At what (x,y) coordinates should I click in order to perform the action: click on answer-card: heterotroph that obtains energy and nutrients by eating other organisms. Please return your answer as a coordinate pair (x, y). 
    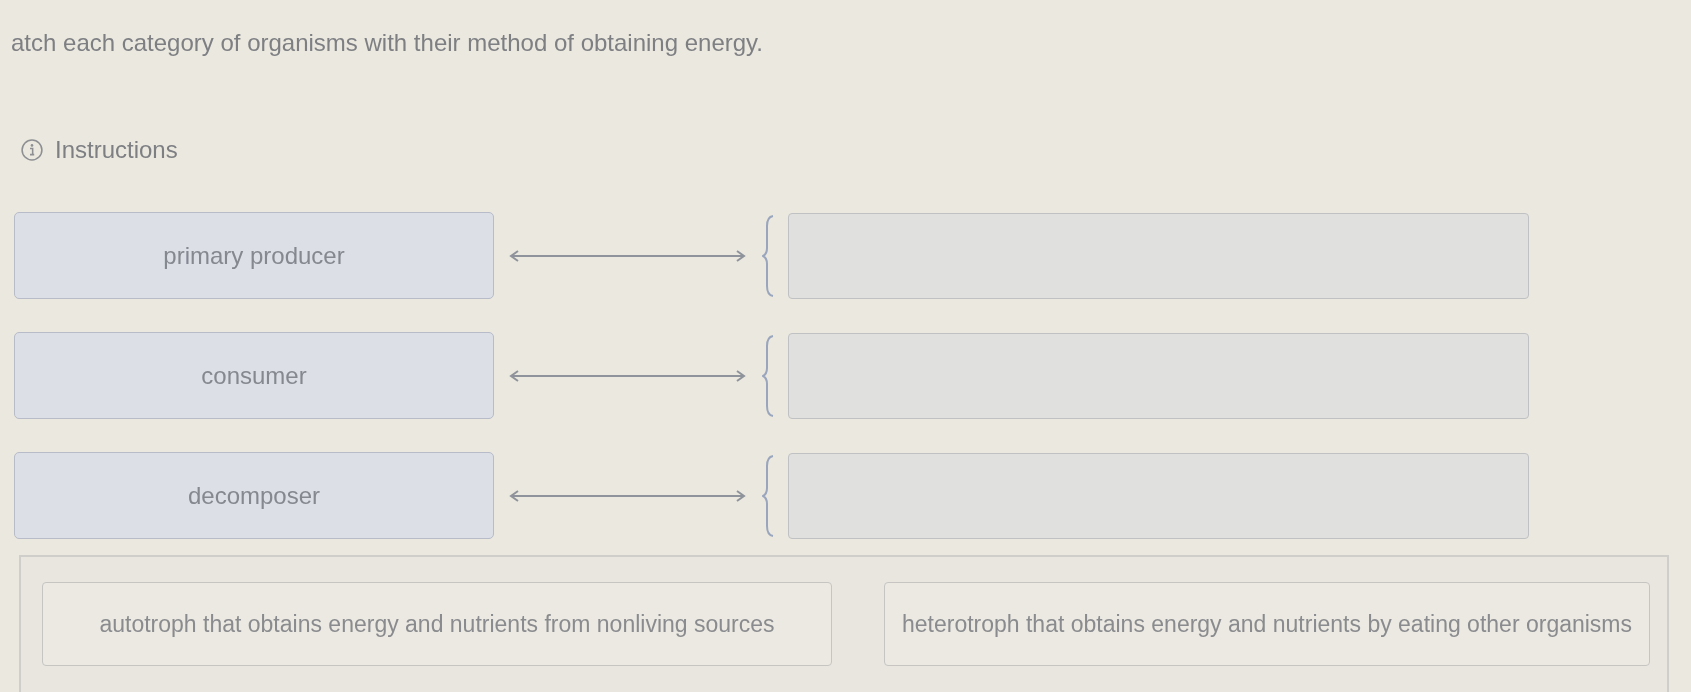
    Looking at the image, I should click on (1267, 624).